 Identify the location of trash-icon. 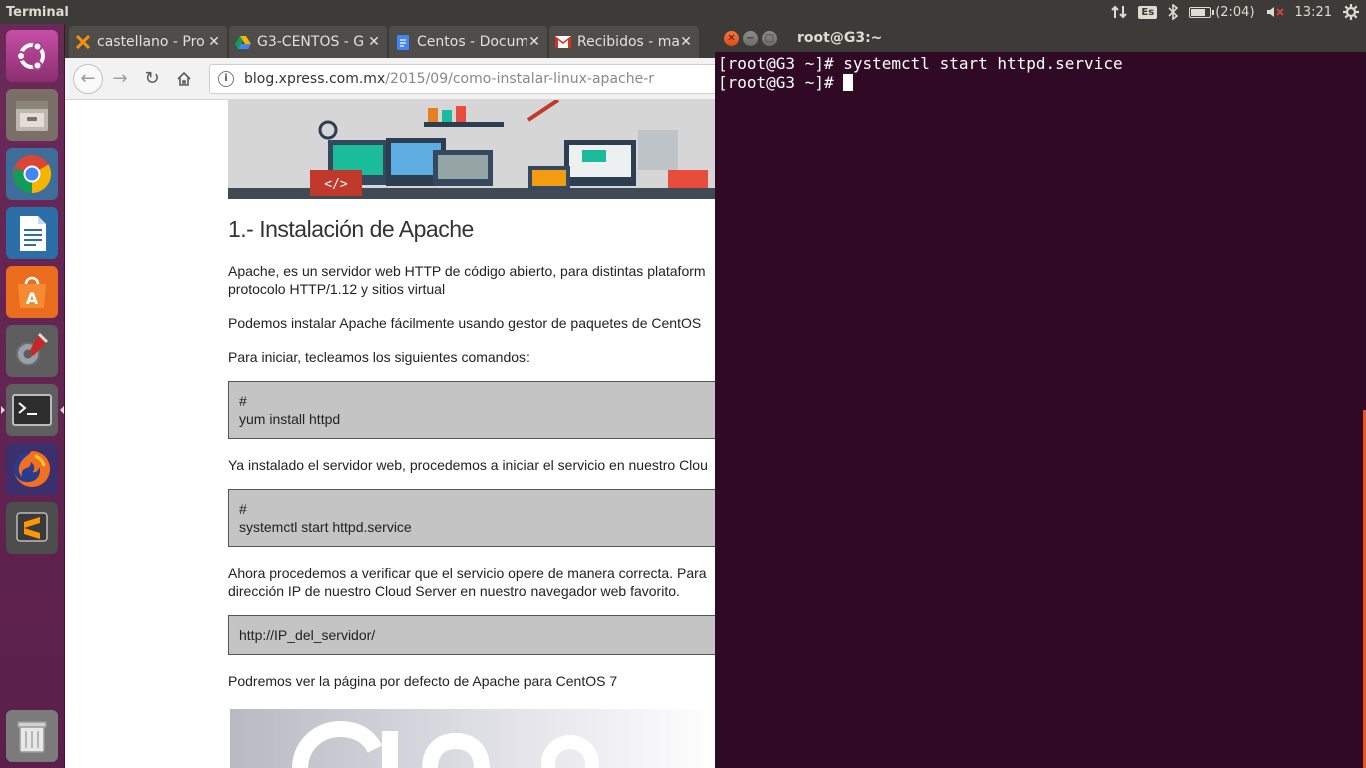
(32, 736).